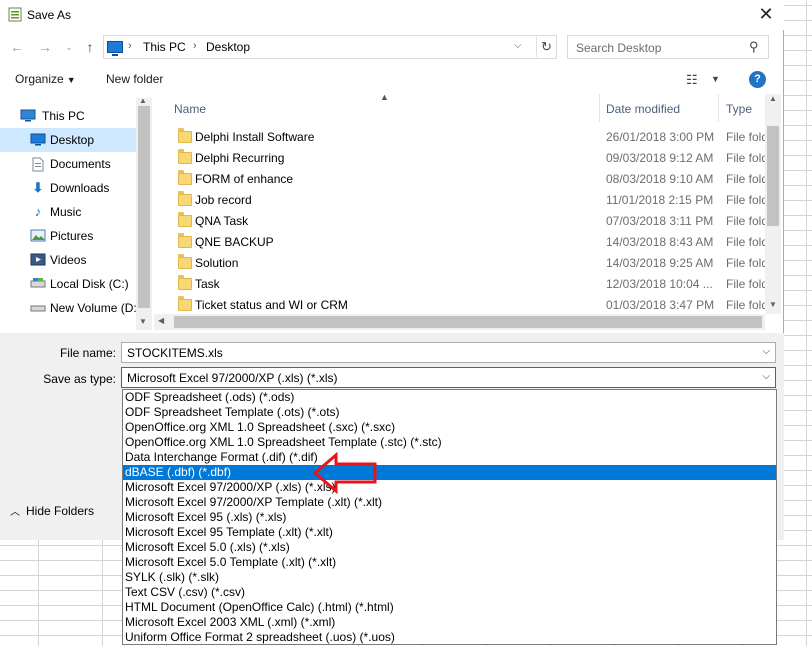  Describe the element at coordinates (28, 116) in the screenshot. I see `computer-icon` at that location.